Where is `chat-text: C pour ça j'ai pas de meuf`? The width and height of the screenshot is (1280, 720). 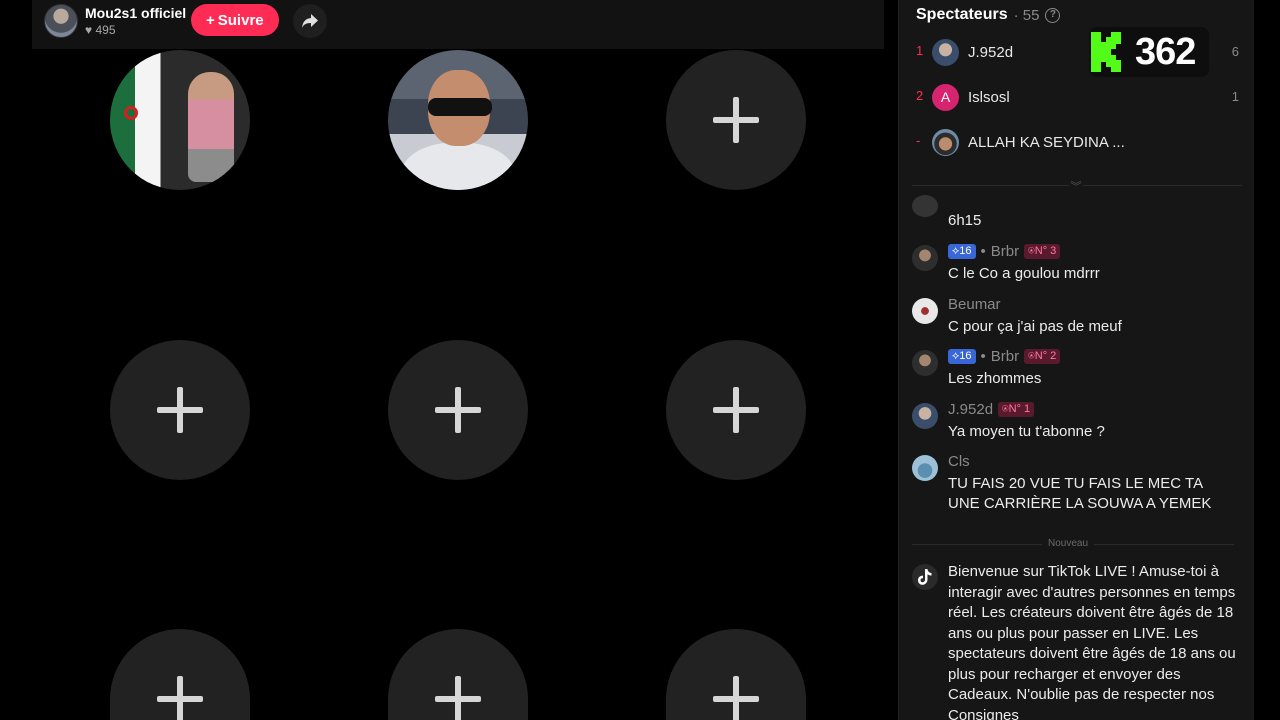
chat-text: C pour ça j'ai pas de meuf is located at coordinates (1035, 326).